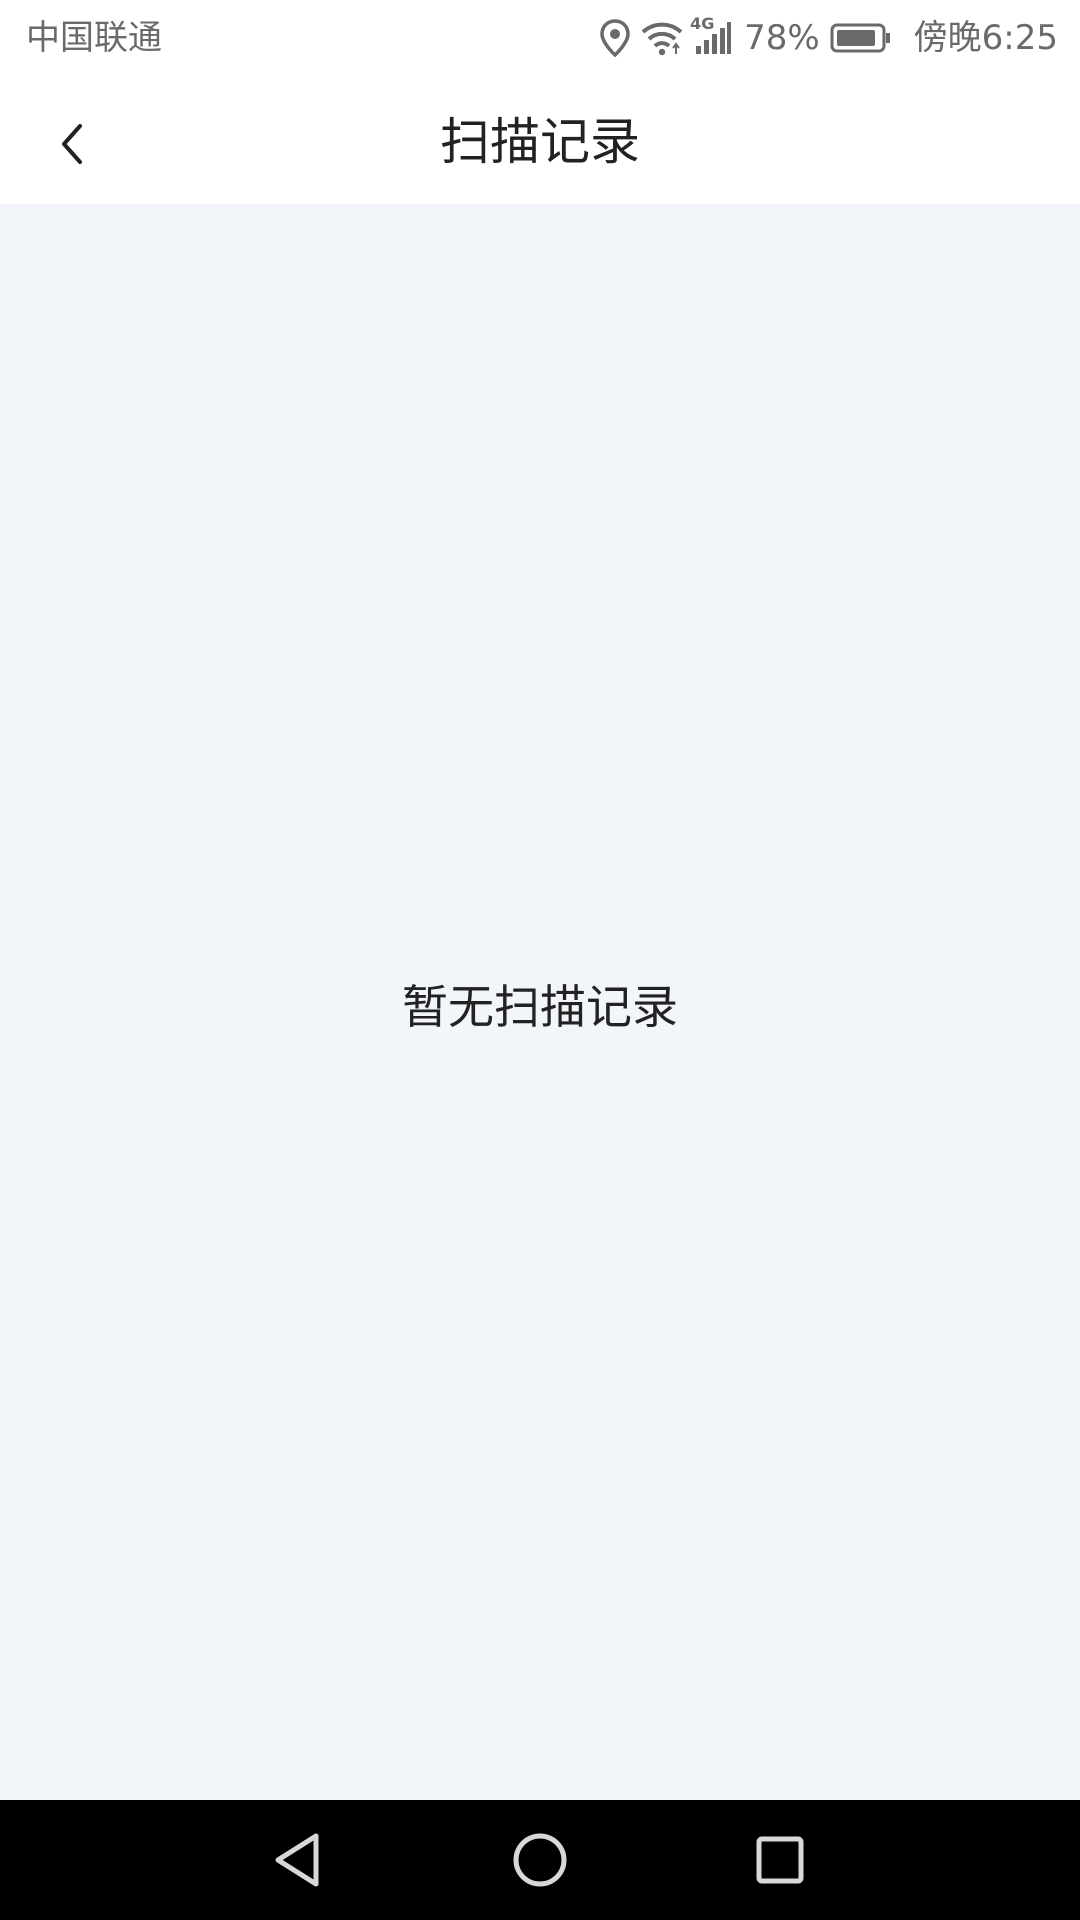 Image resolution: width=1080 pixels, height=1920 pixels. I want to click on status-icons: 4G 78% 傍晚6:25, so click(829, 38).